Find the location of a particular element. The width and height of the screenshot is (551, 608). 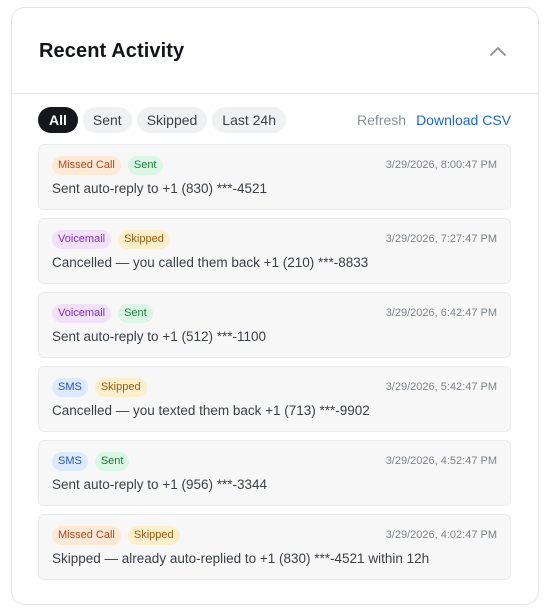

timestamp: 3/29/2026, 6:42:47 PM is located at coordinates (441, 313).